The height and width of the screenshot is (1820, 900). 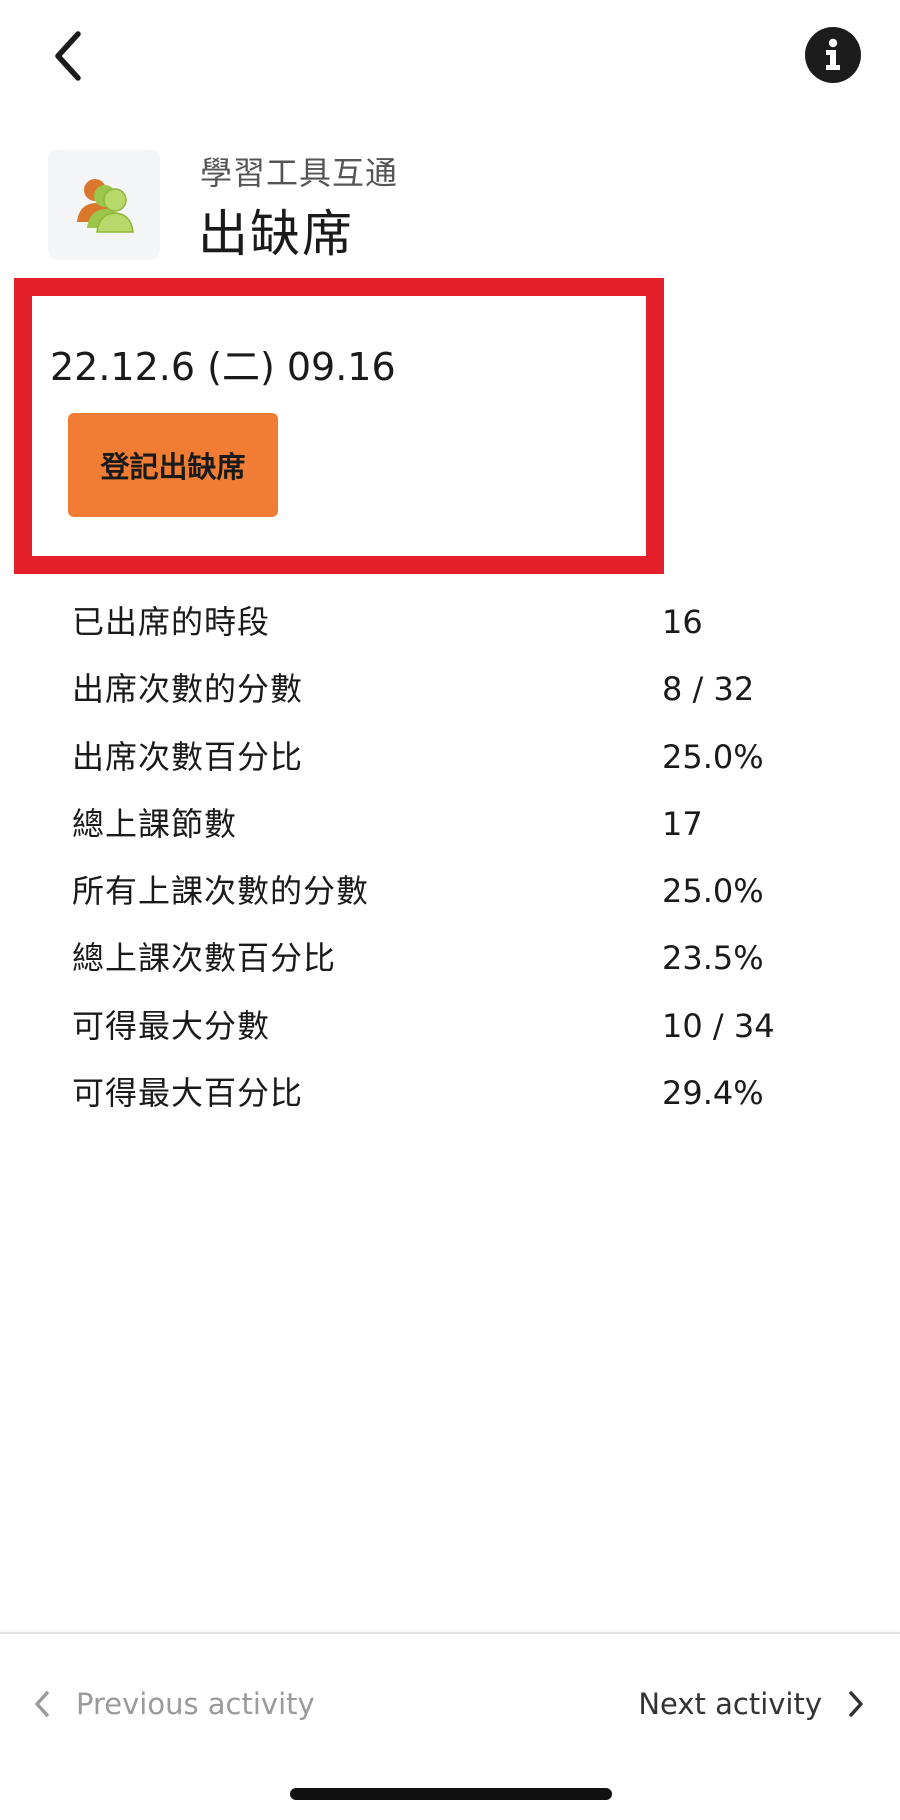 What do you see at coordinates (452, 629) in the screenshot?
I see `stat-row: 已出席的時段 16` at bounding box center [452, 629].